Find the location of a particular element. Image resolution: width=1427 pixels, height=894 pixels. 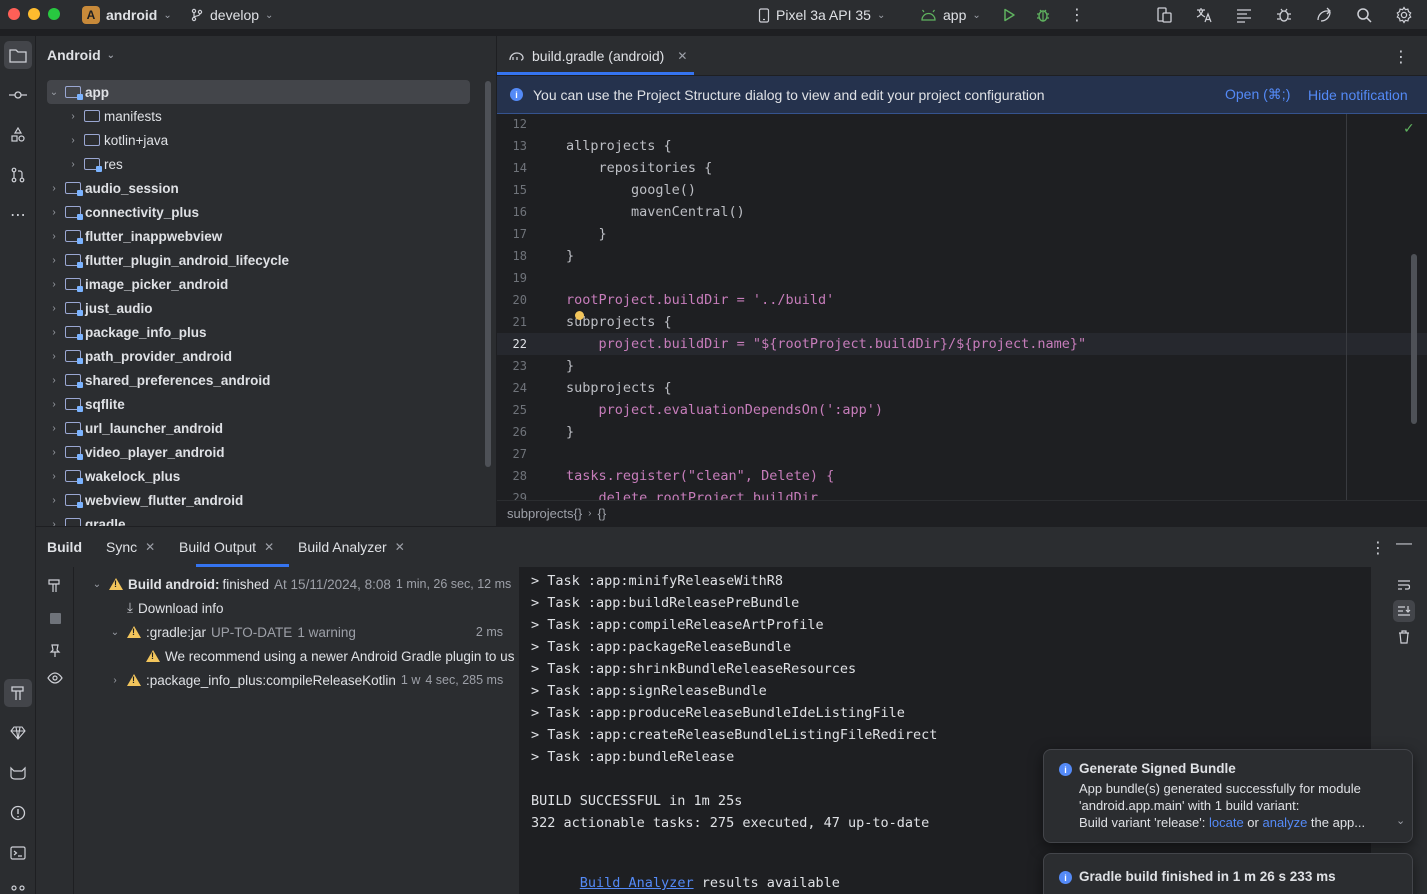

tab-build-gradle: build.gradle (android) ✕ is located at coordinates (595, 56).